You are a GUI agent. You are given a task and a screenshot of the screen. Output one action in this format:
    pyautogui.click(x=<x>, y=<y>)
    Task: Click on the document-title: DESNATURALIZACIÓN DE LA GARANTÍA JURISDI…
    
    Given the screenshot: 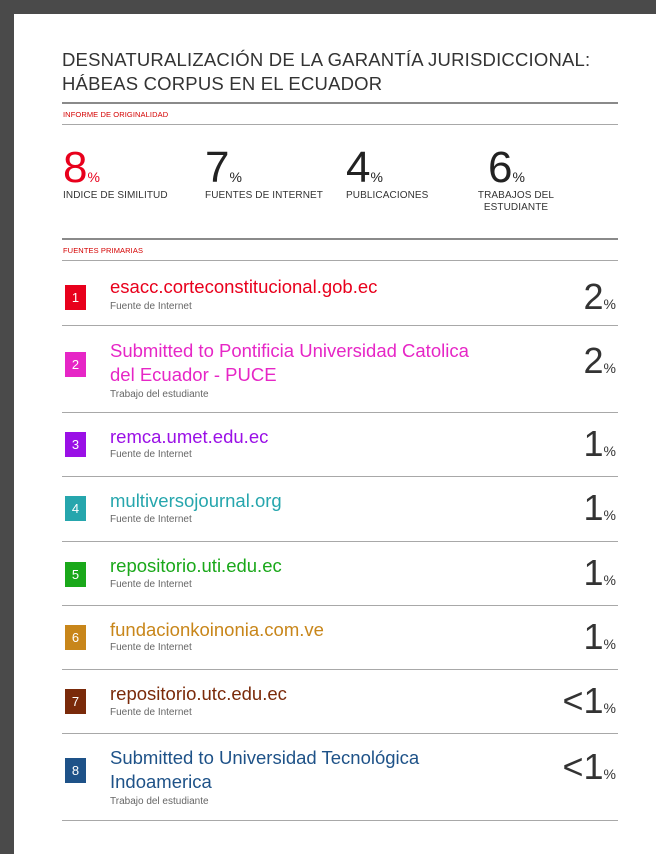 What is the action you would take?
    pyautogui.click(x=342, y=72)
    